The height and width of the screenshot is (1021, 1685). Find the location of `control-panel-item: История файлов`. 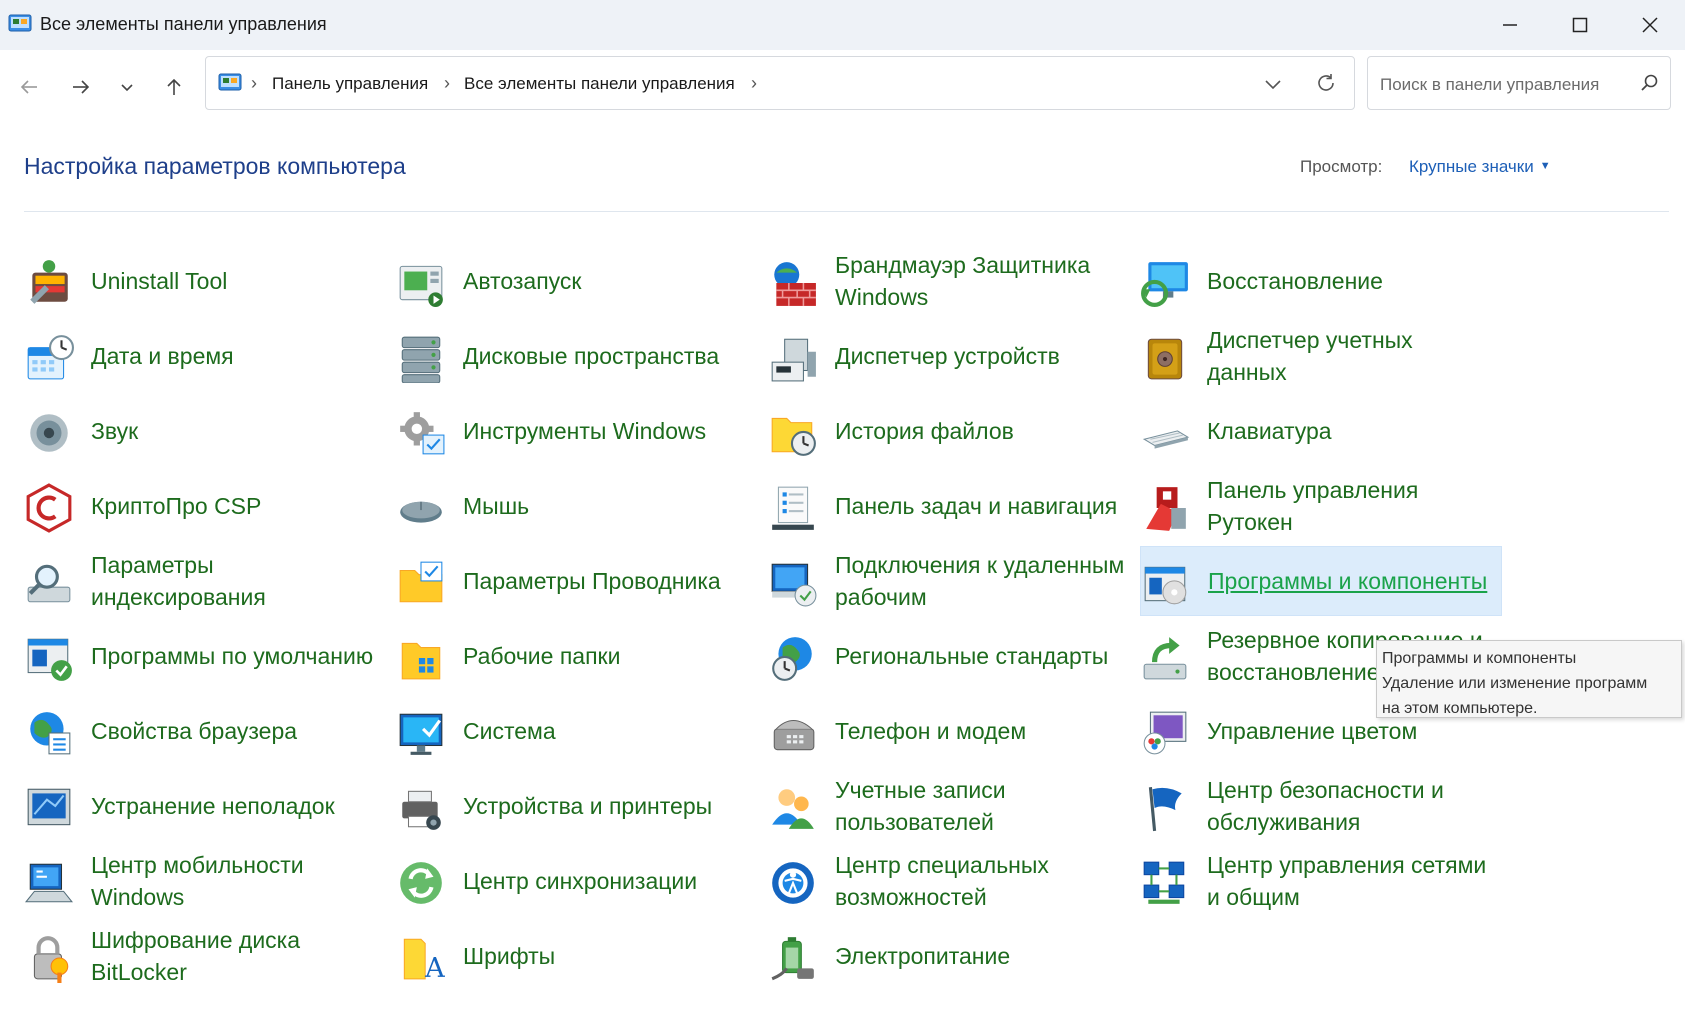

control-panel-item: История файлов is located at coordinates (949, 431).